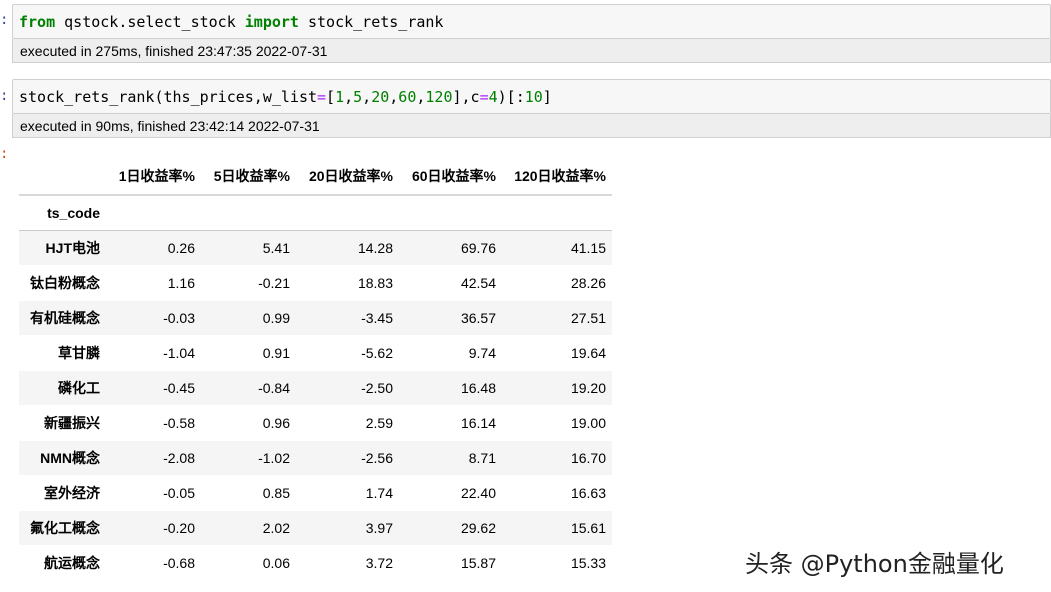  I want to click on table-cell: 36.57, so click(478, 317).